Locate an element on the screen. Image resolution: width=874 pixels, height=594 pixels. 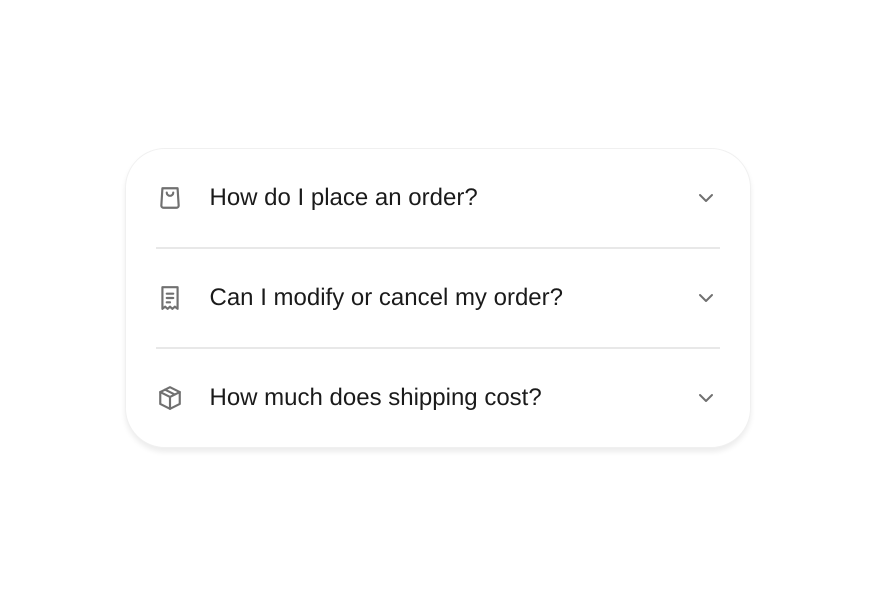
faq-question: How much does shipping cost? is located at coordinates (438, 398).